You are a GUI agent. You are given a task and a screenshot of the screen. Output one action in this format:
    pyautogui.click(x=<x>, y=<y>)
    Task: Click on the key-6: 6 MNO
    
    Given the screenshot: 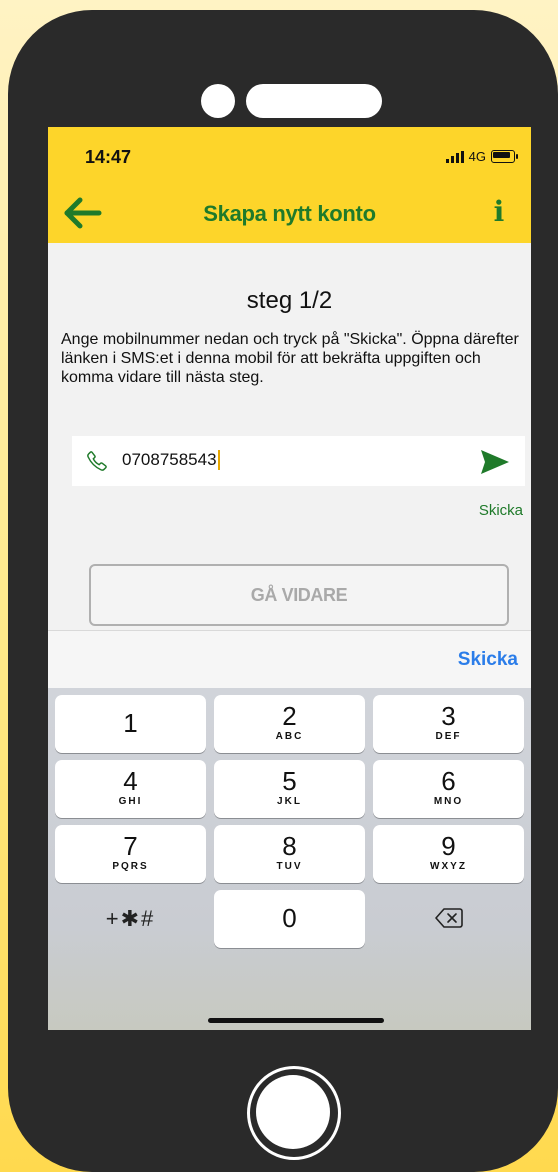 What is the action you would take?
    pyautogui.click(x=448, y=789)
    